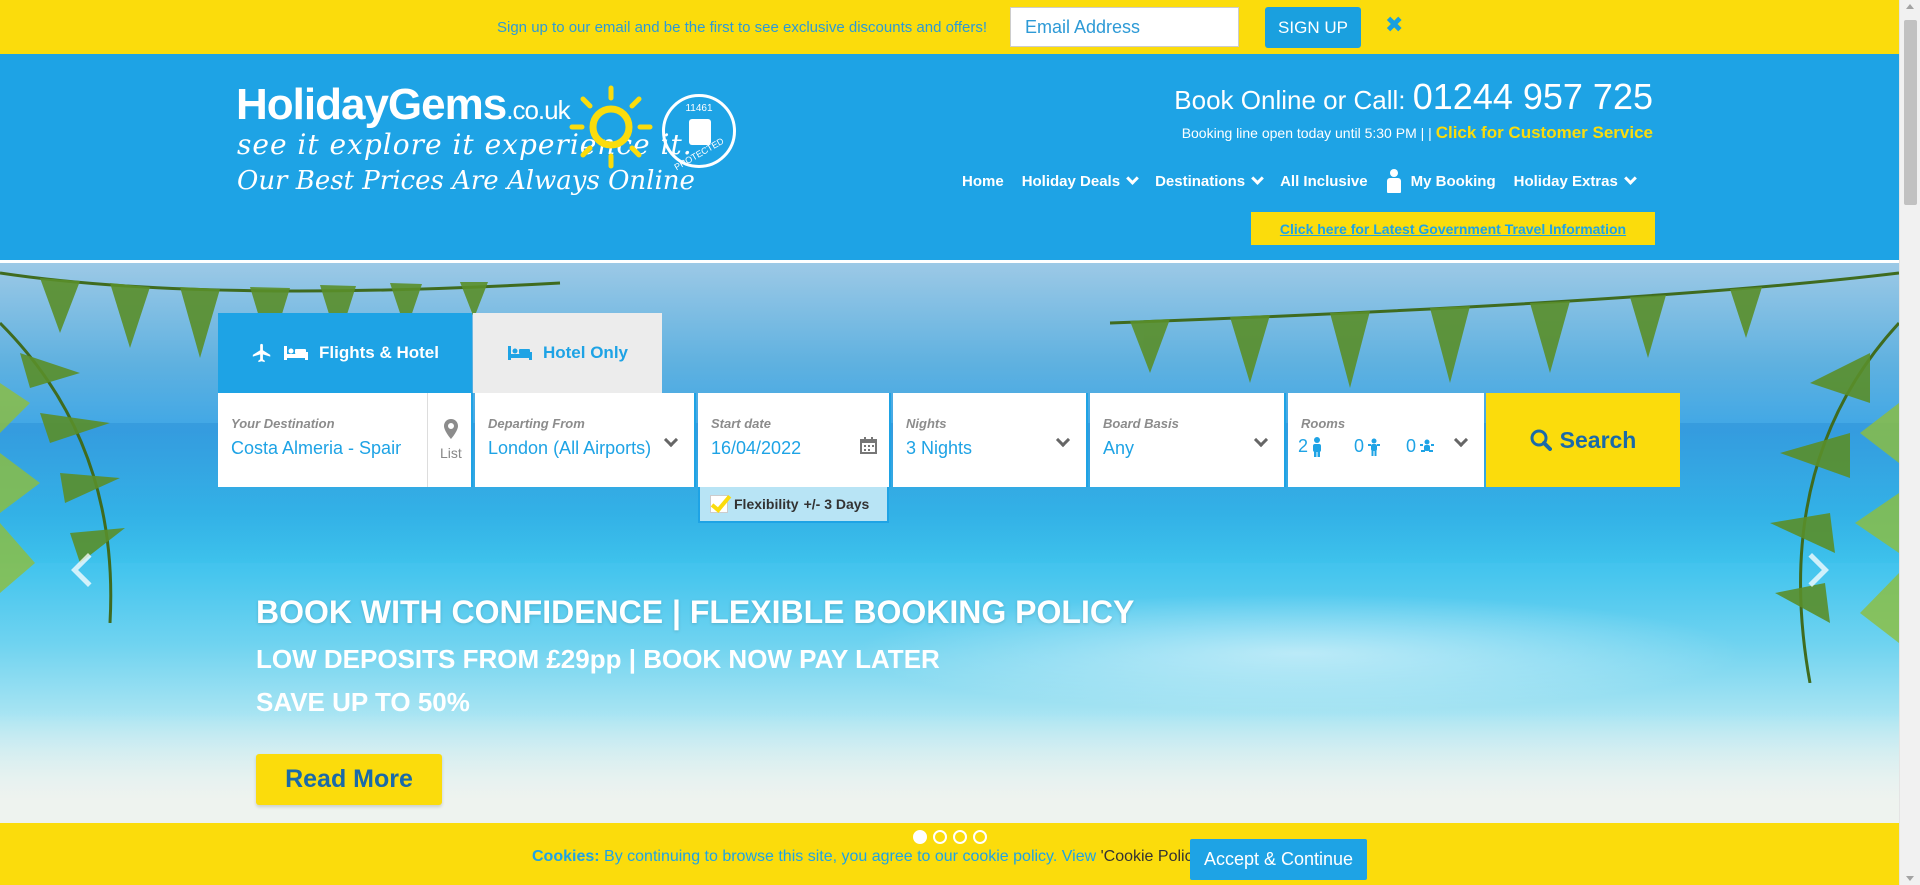 The height and width of the screenshot is (885, 1920). What do you see at coordinates (1541, 440) in the screenshot?
I see `search-icon` at bounding box center [1541, 440].